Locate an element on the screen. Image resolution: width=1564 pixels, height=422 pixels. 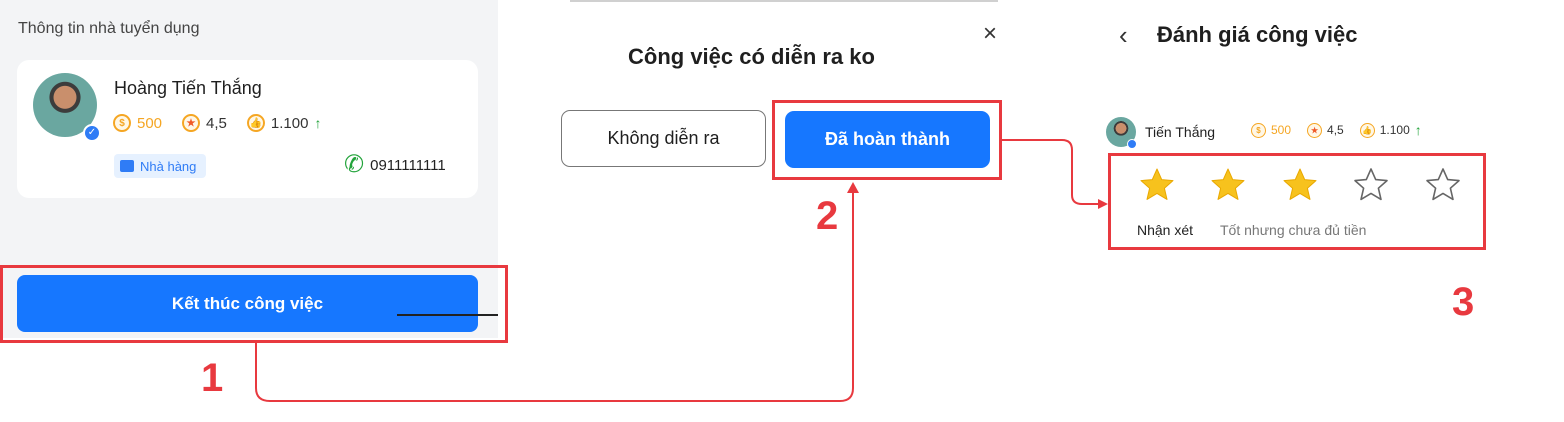
step-number-3: 3 is located at coordinates (1463, 302).